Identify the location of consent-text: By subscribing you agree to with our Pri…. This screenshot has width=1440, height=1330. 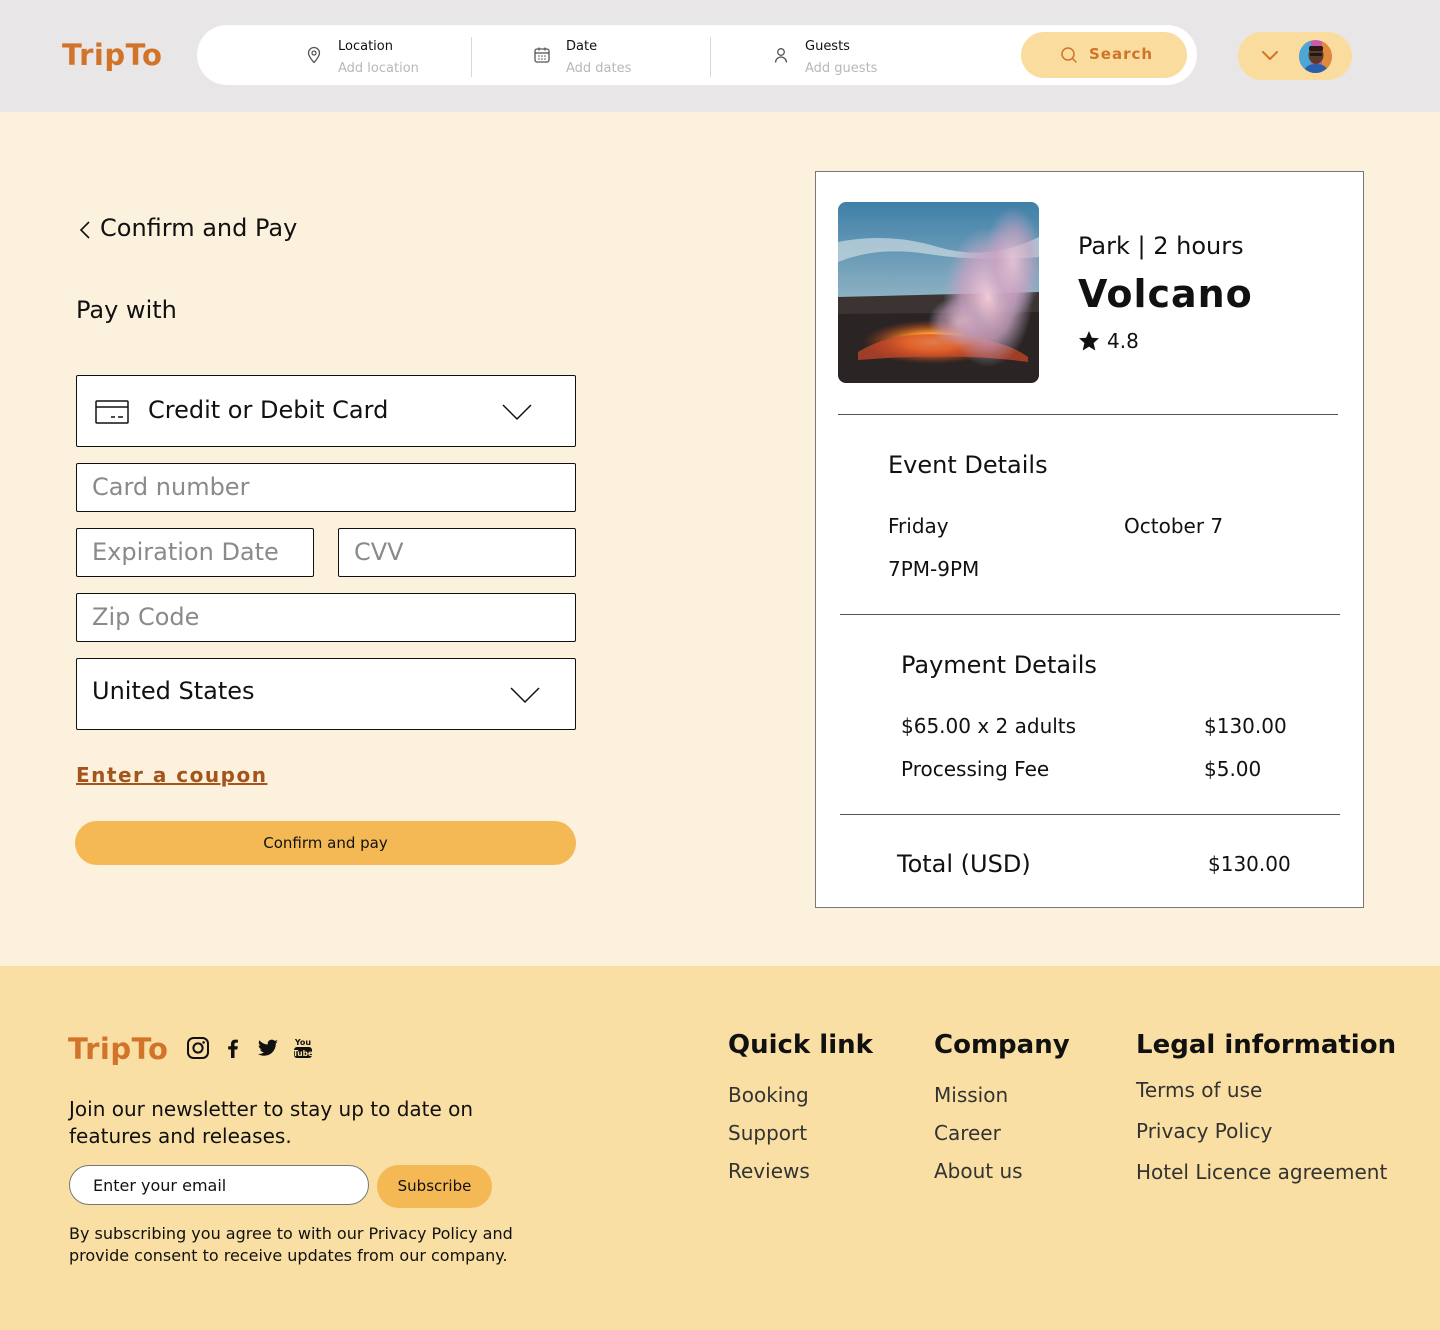
(291, 1244).